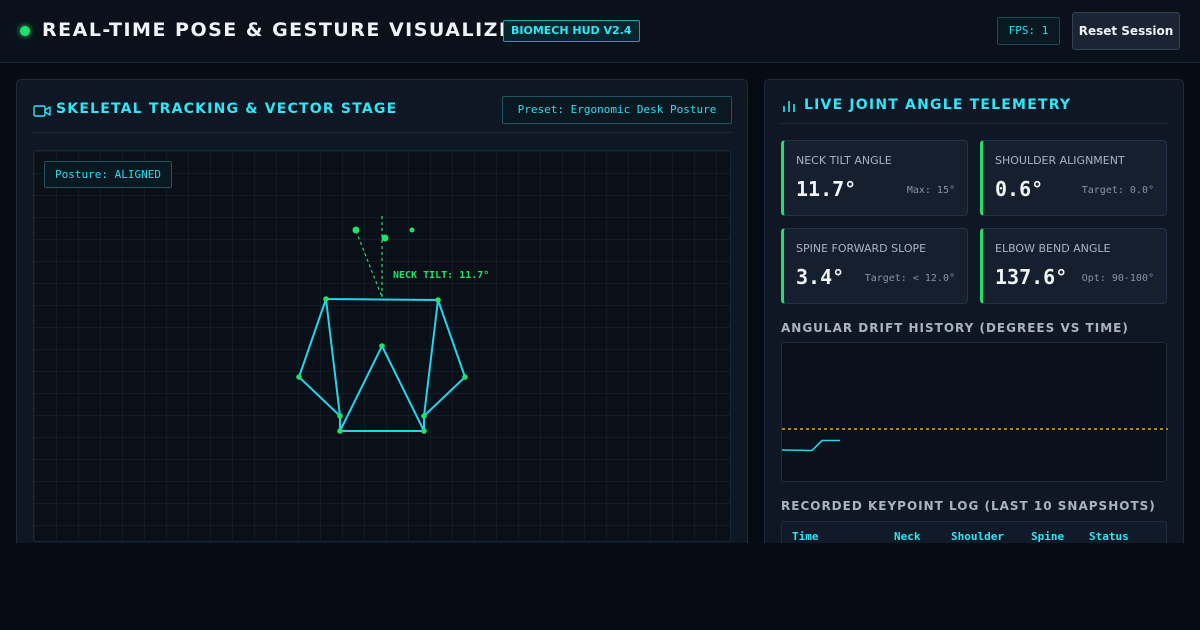 Image resolution: width=1200 pixels, height=630 pixels. I want to click on head-keypoint-nose, so click(385, 238).